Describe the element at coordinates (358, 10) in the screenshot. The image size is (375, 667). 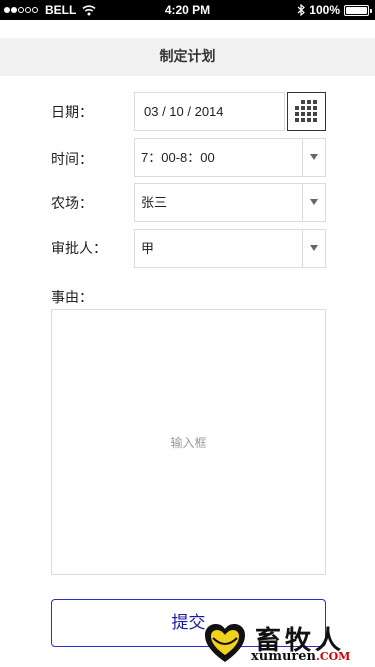
I see `battery-icon` at that location.